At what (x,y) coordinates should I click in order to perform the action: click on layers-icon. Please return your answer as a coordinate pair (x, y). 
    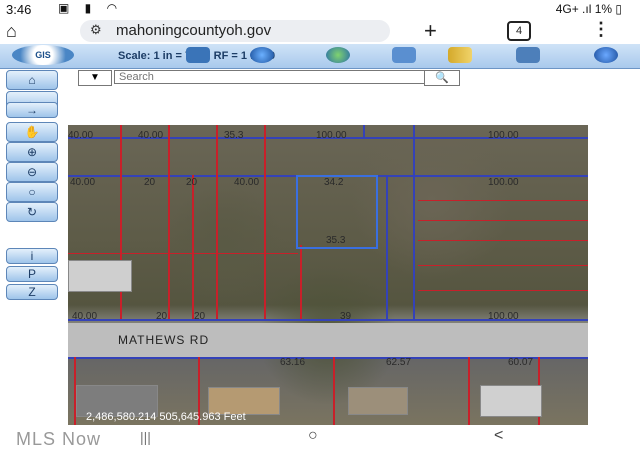
    Looking at the image, I should click on (198, 55).